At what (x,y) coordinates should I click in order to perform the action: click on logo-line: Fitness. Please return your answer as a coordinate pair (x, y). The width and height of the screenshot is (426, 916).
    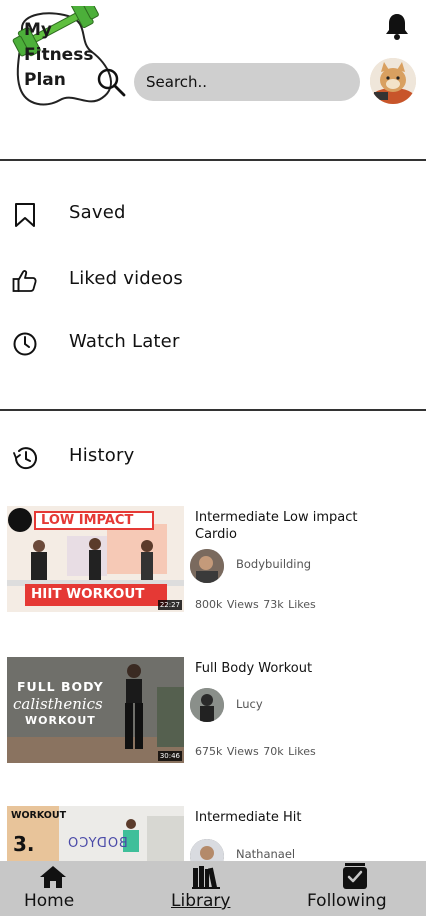
    Looking at the image, I should click on (59, 55).